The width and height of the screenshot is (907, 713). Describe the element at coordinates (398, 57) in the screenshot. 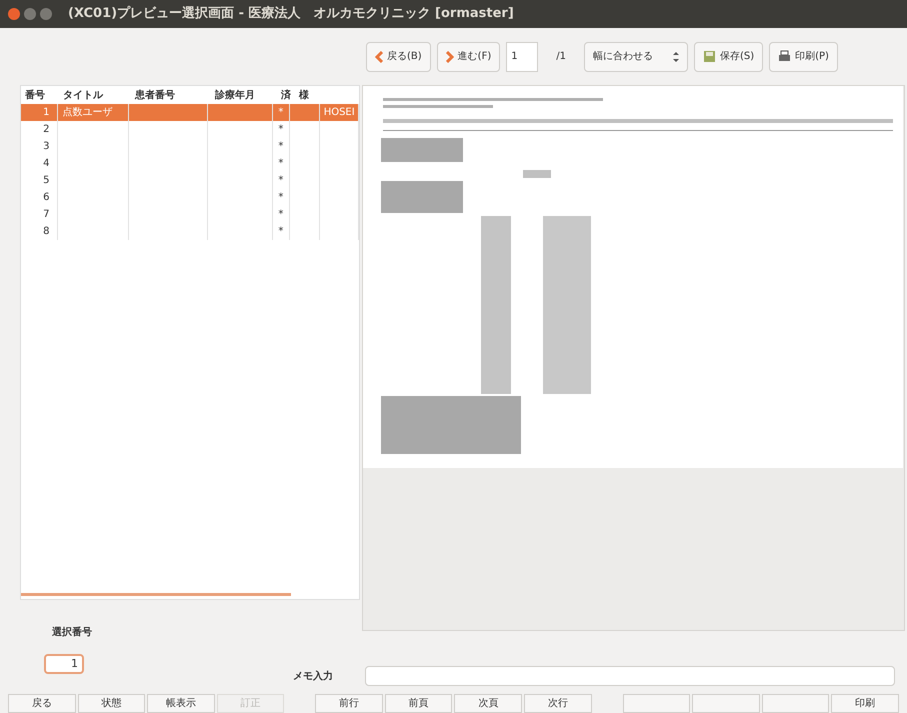

I see `back-button: 戻る(B)` at that location.